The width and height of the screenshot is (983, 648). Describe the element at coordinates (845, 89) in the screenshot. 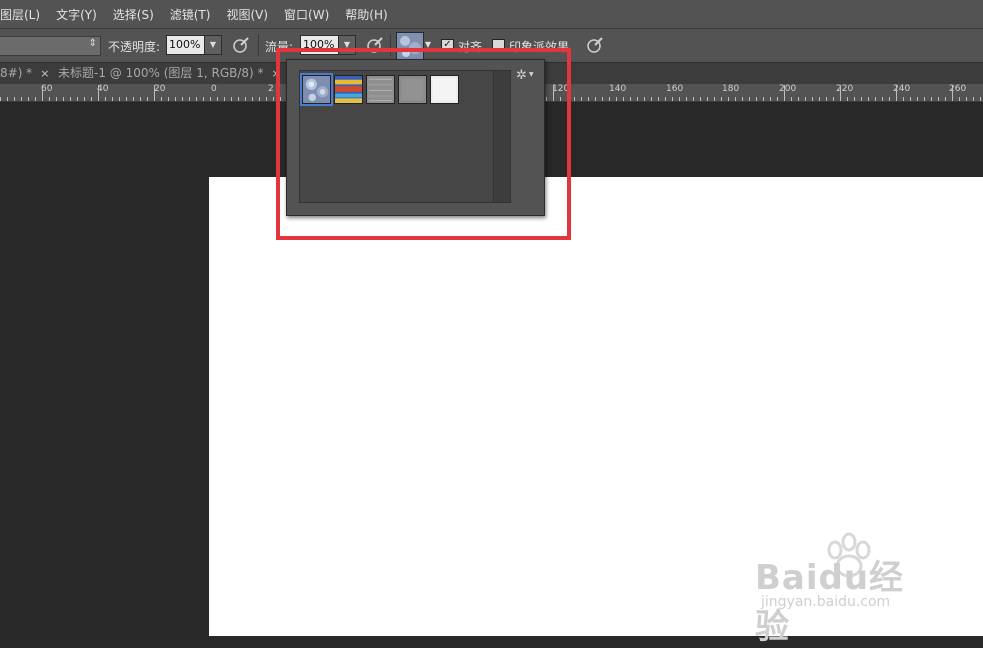

I see `ruler-label: 220` at that location.